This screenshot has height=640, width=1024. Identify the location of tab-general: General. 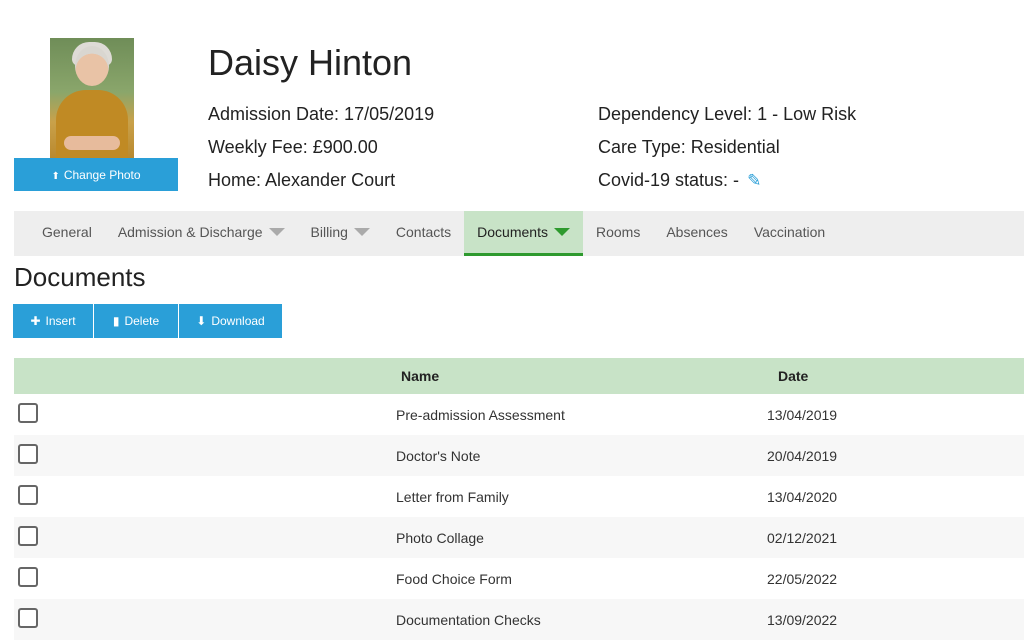
(59, 233).